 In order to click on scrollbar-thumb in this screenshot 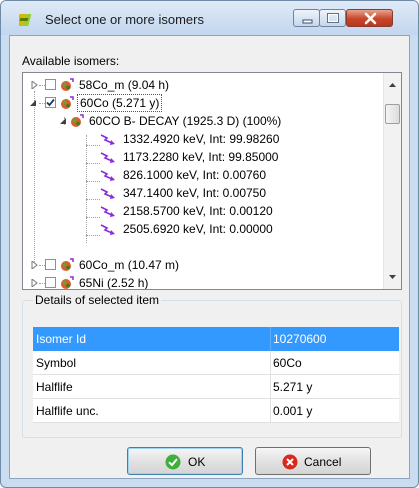, I will do `click(392, 114)`.